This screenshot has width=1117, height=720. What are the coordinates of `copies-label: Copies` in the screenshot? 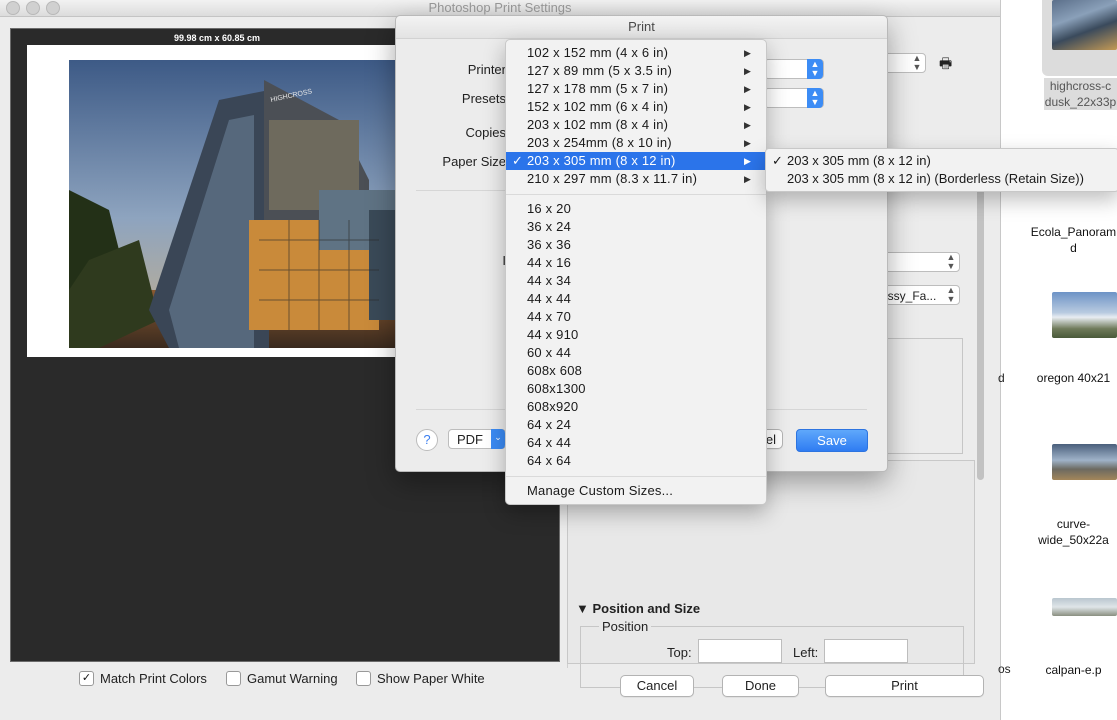 It's located at (485, 132).